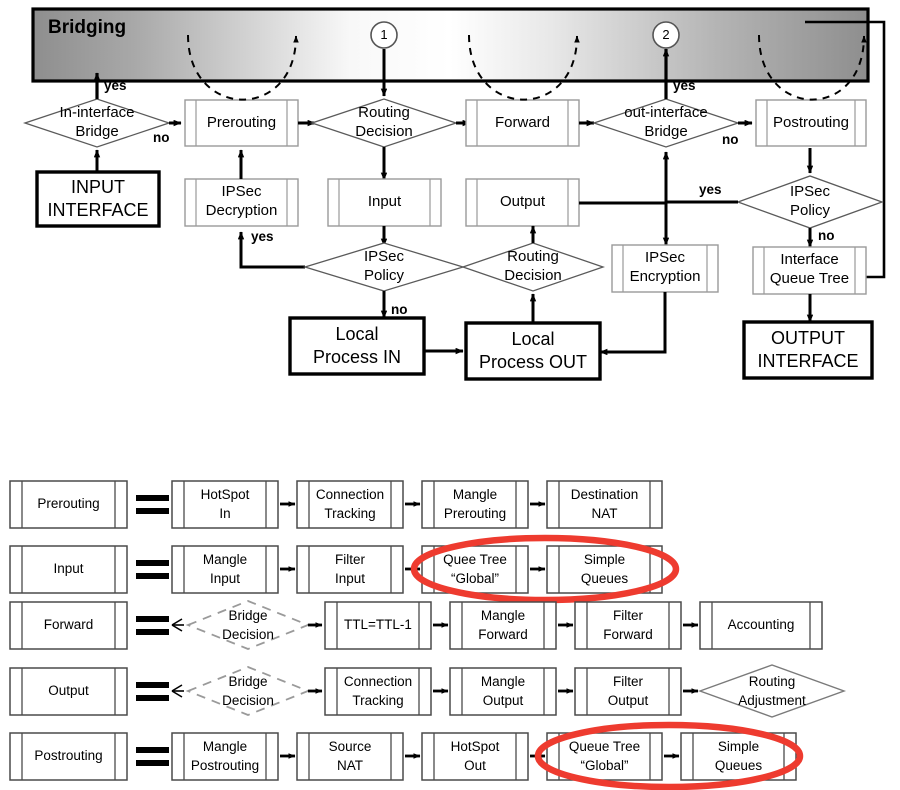 The height and width of the screenshot is (790, 900). I want to click on expansion-row-prerouting, so click(336, 504).